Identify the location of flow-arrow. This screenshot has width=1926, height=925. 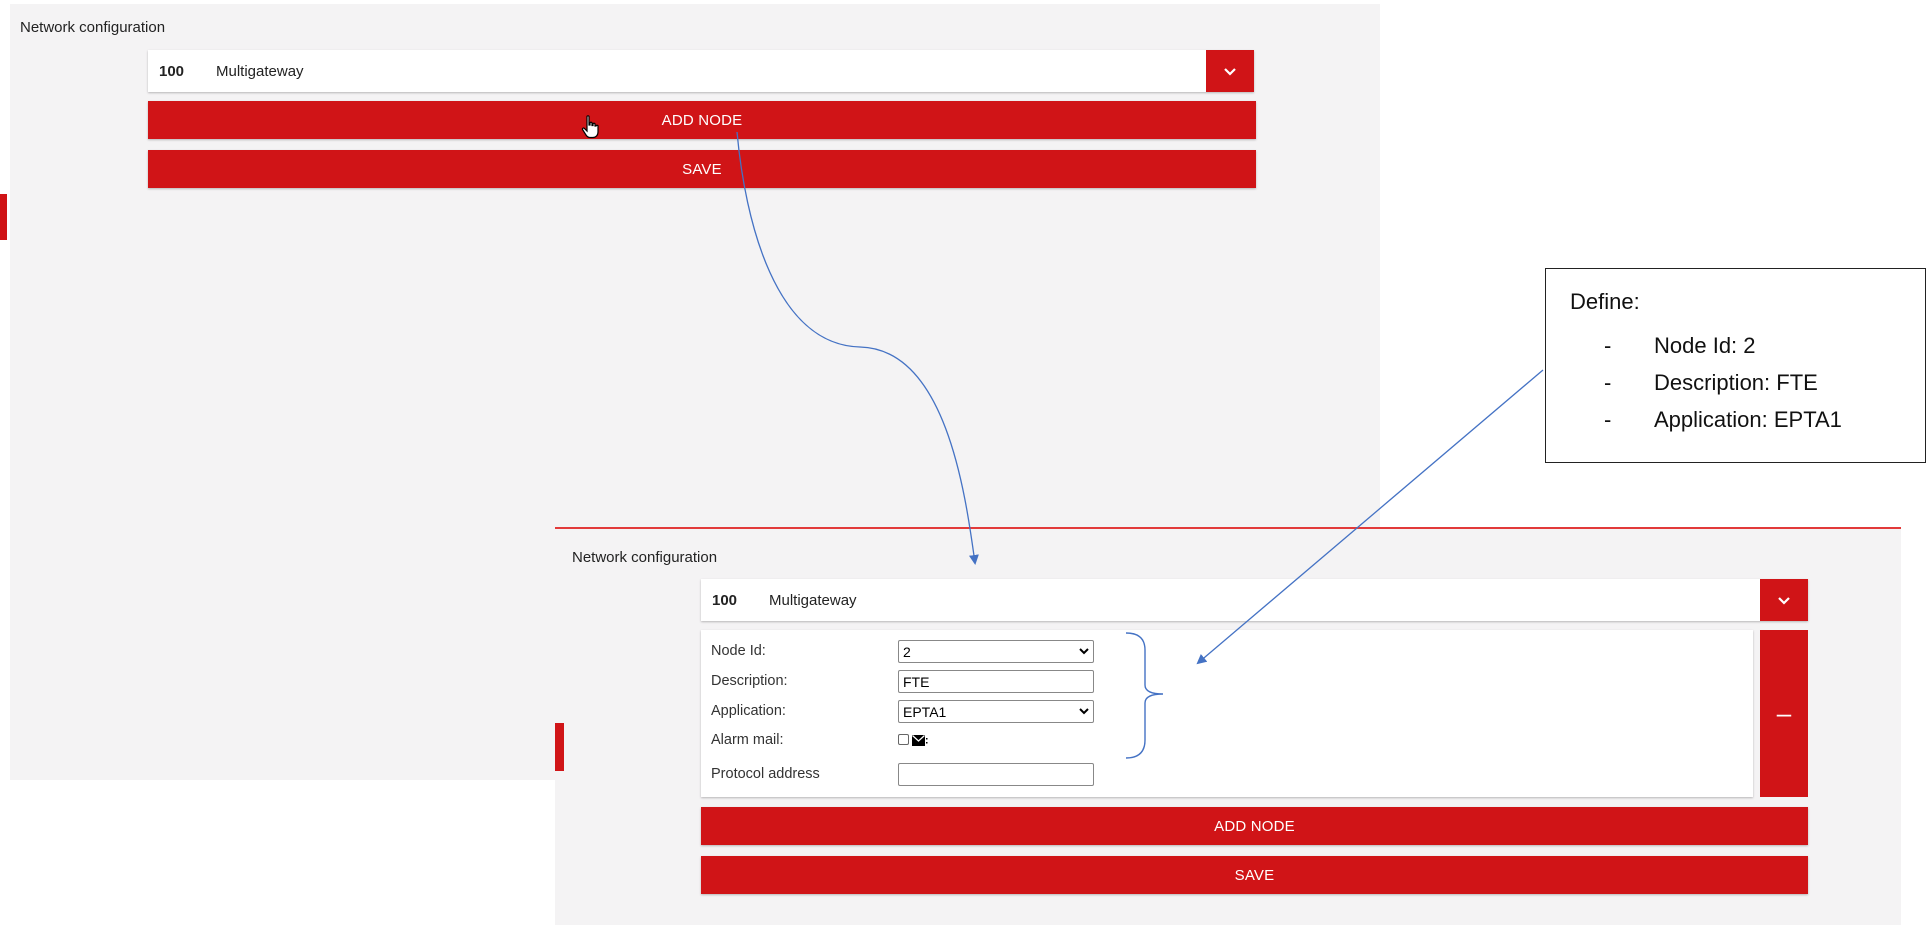
(857, 348).